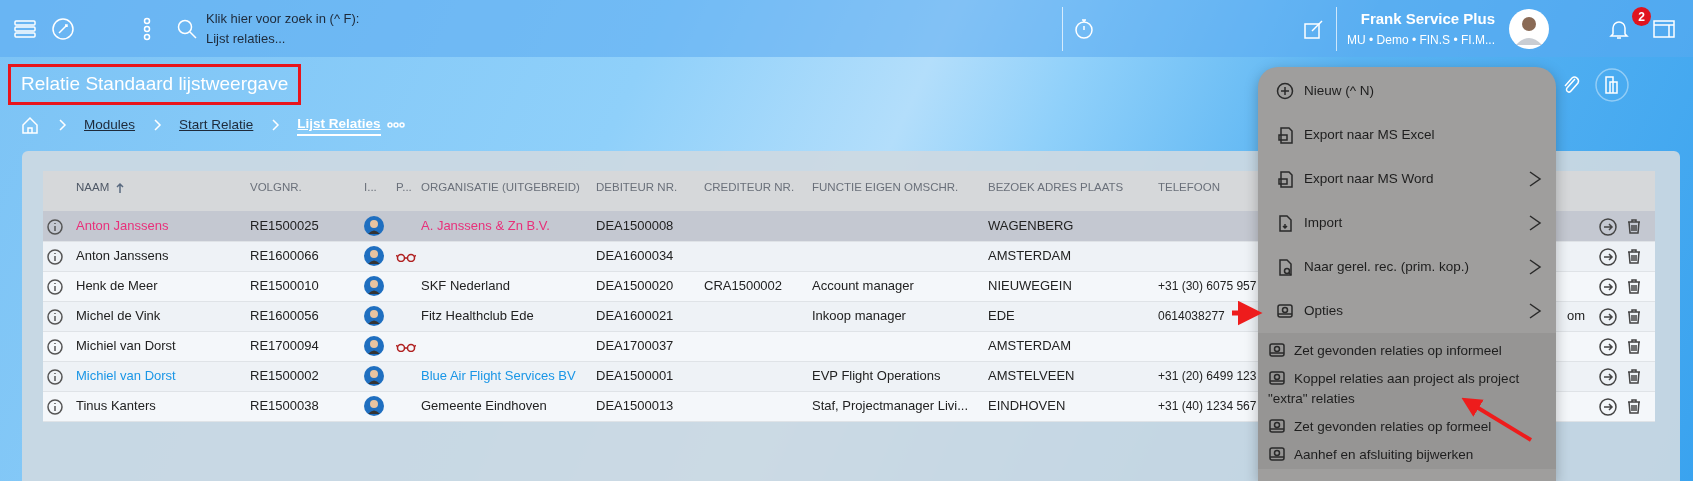 This screenshot has width=1693, height=481. Describe the element at coordinates (1031, 225) in the screenshot. I see `table-cell: WAGENBERG` at that location.